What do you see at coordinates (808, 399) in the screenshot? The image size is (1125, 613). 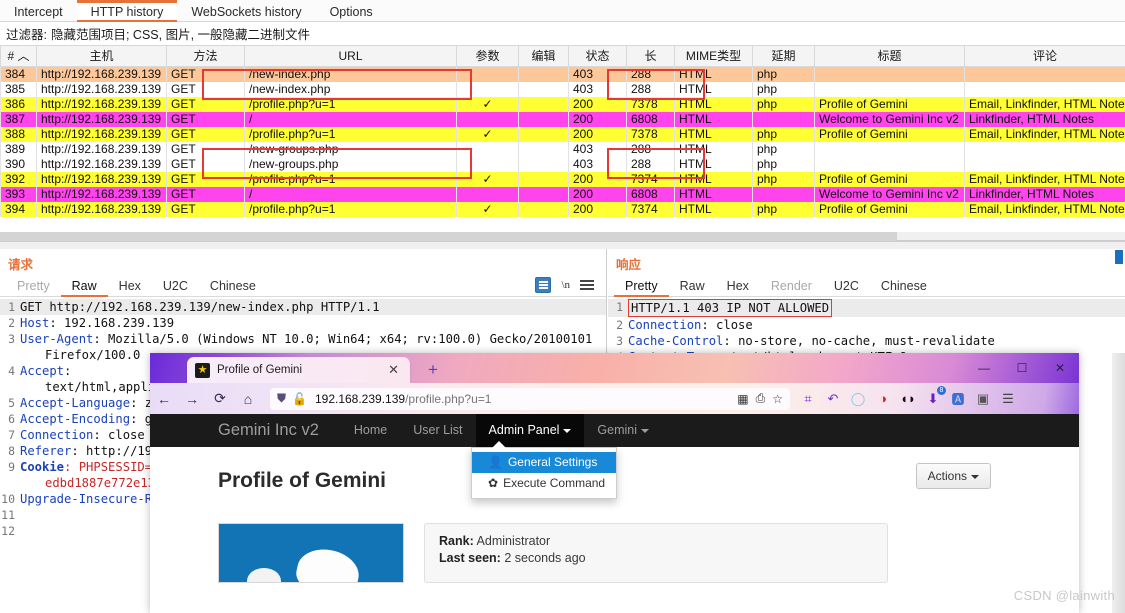 I see `crop-icon: ⌗` at bounding box center [808, 399].